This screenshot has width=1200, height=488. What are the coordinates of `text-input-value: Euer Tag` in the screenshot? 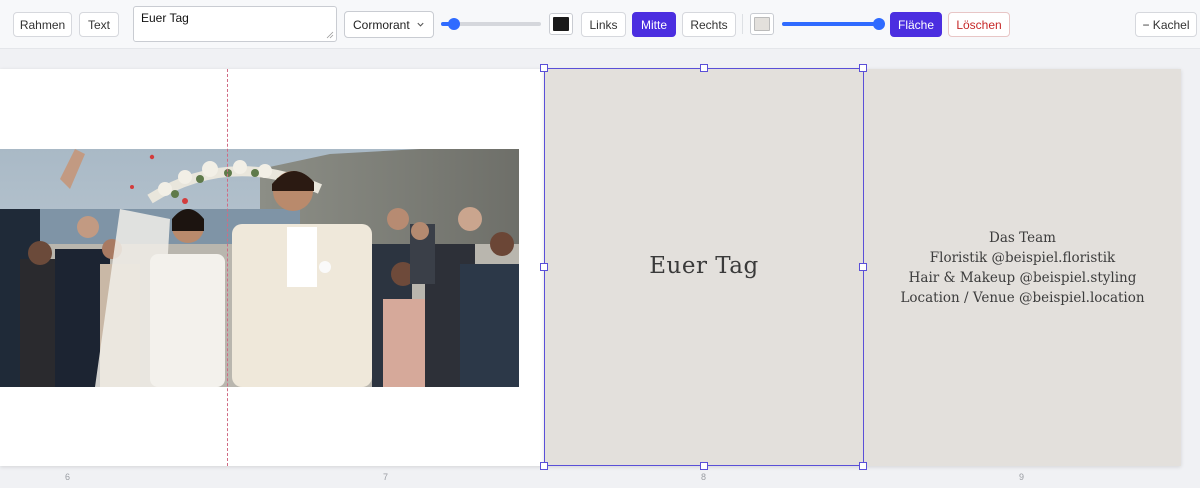 It's located at (165, 18).